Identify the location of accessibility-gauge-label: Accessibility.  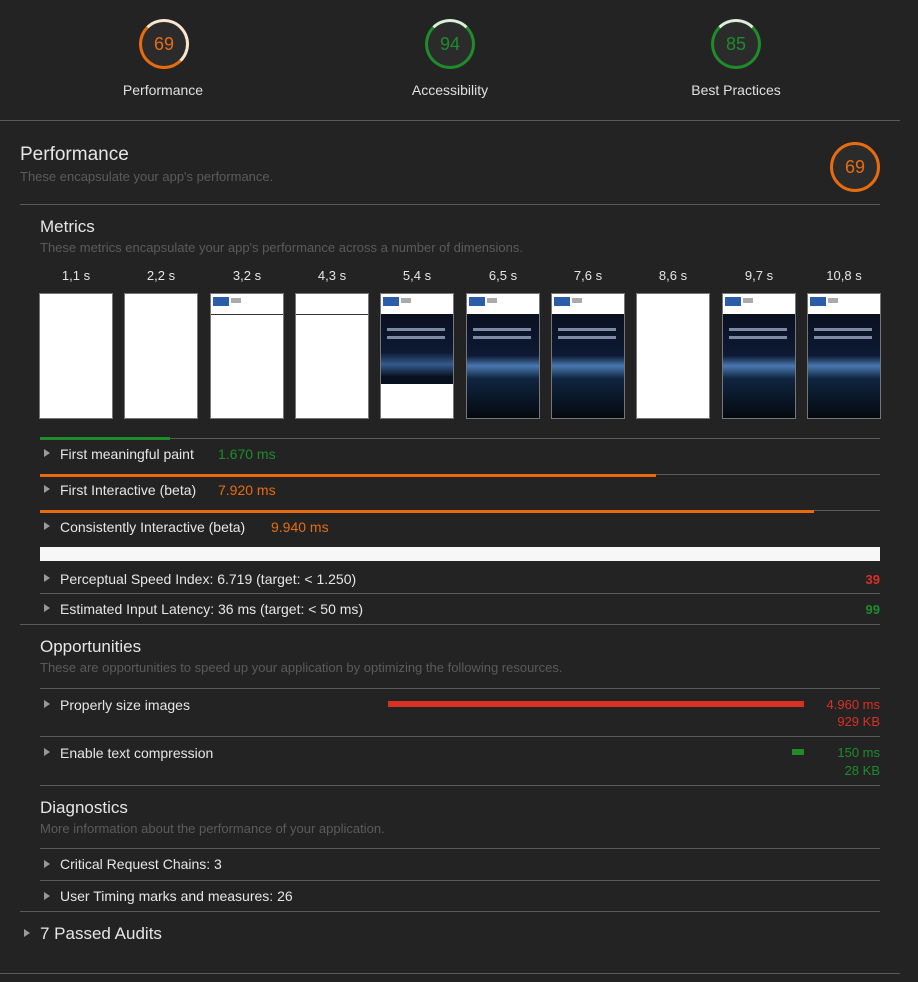
(450, 90).